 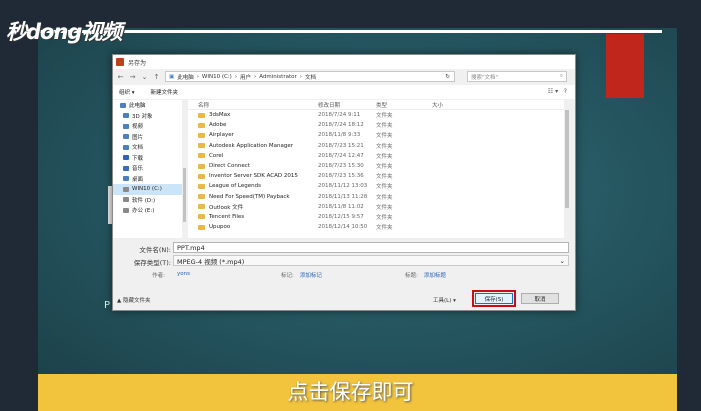 I want to click on authors-value: yons, so click(x=183, y=274).